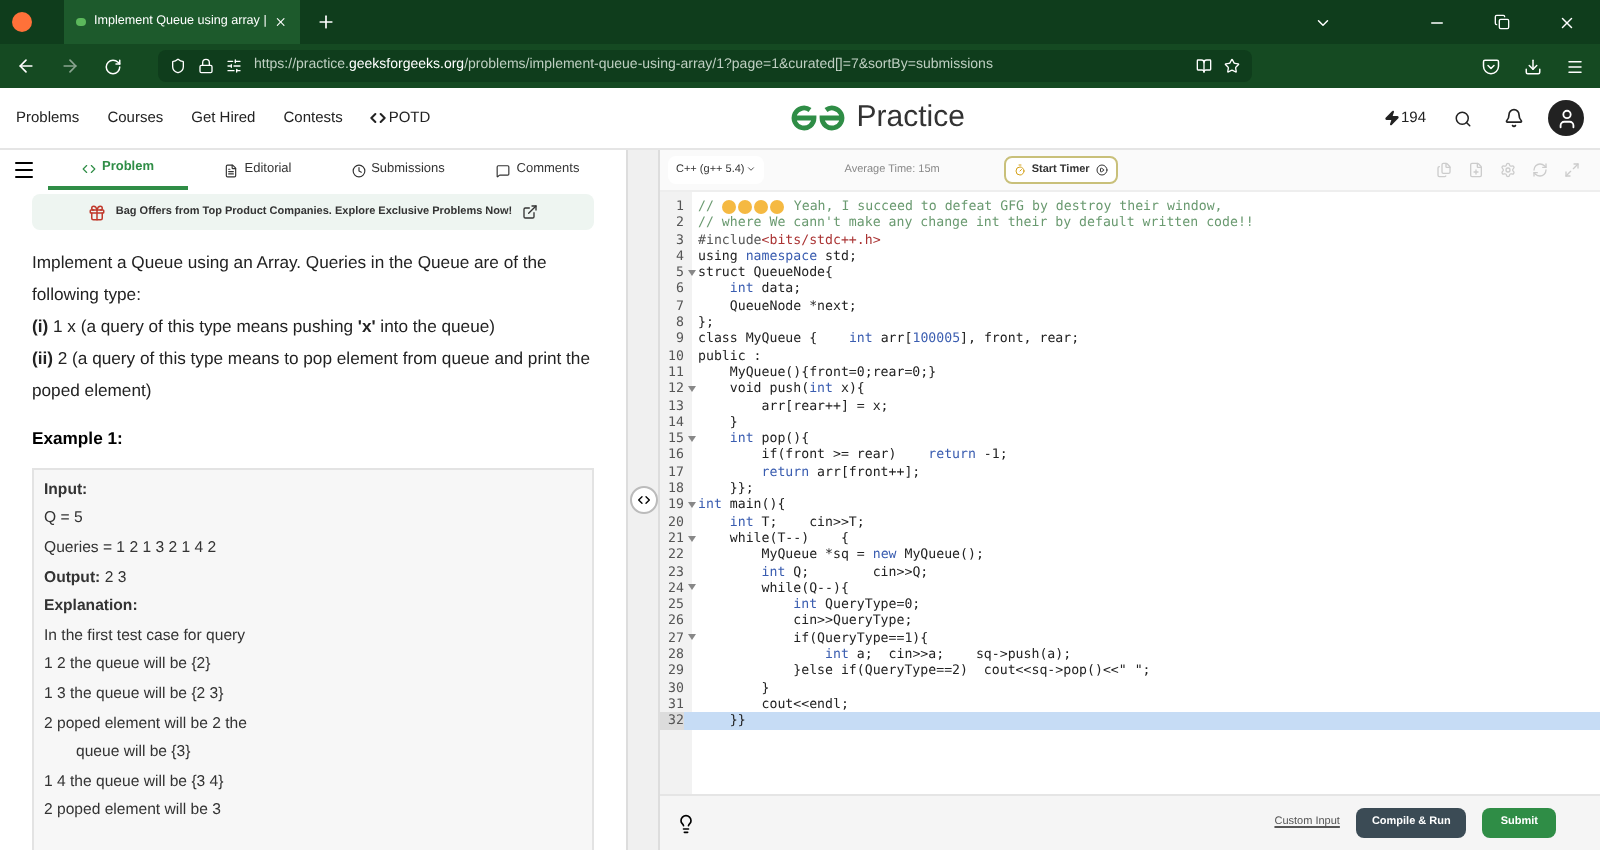 The width and height of the screenshot is (1600, 850). What do you see at coordinates (265, 327) in the screenshot?
I see `problem-statement-text: (i) 1 x (a query of this type means pushing 'x' into the queue)` at bounding box center [265, 327].